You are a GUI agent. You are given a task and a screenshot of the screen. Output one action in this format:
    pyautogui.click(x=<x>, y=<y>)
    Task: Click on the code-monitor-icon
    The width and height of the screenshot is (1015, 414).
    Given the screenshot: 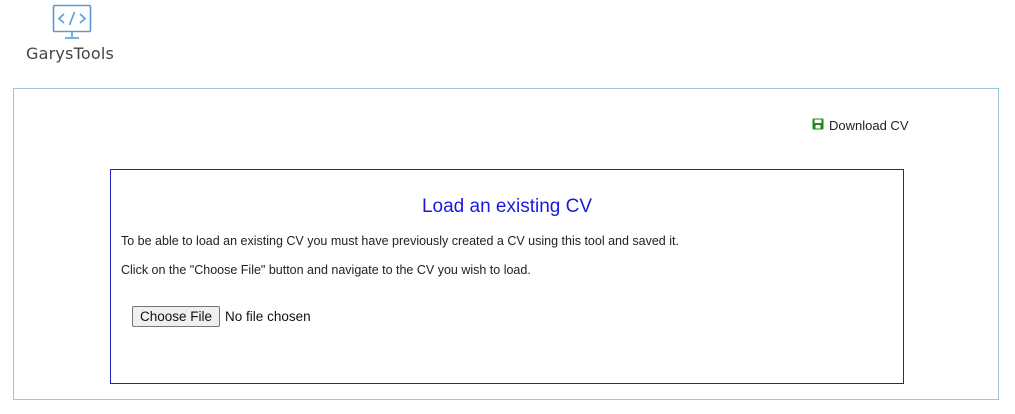 What is the action you would take?
    pyautogui.click(x=72, y=23)
    